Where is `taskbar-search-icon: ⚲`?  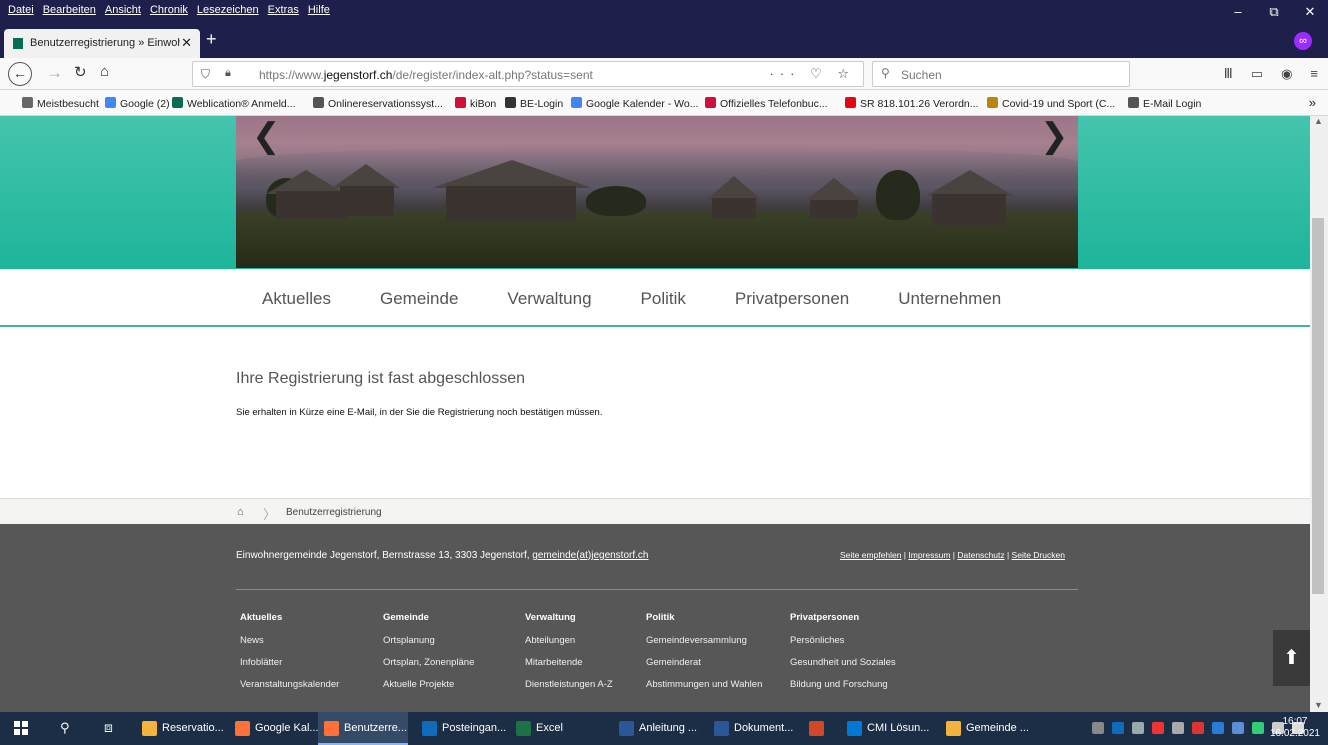 taskbar-search-icon: ⚲ is located at coordinates (65, 728).